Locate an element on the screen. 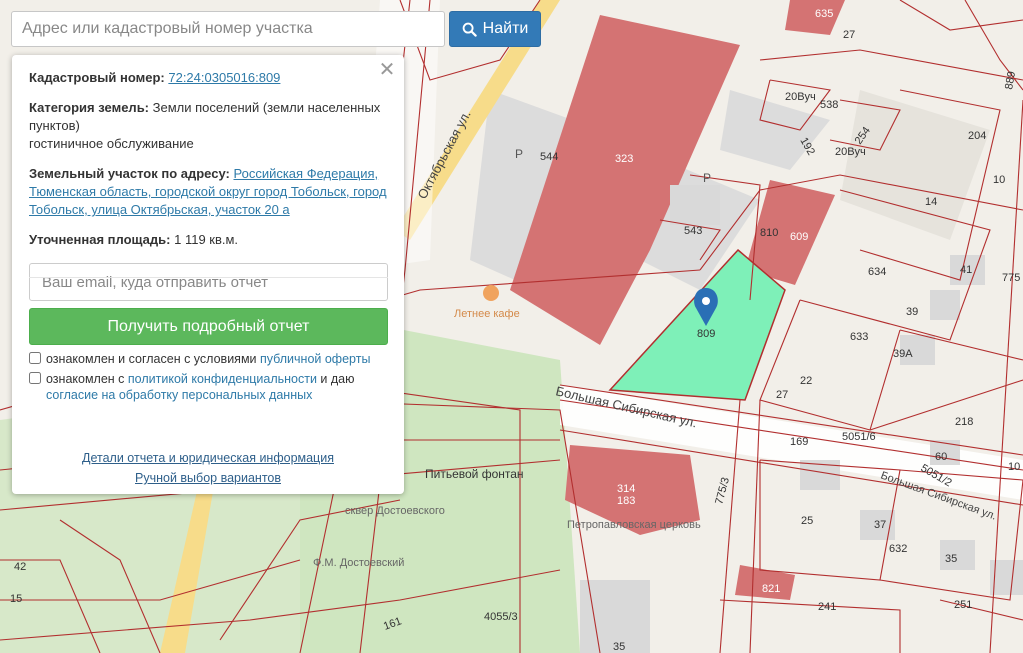  search-button: Найти is located at coordinates (495, 29).